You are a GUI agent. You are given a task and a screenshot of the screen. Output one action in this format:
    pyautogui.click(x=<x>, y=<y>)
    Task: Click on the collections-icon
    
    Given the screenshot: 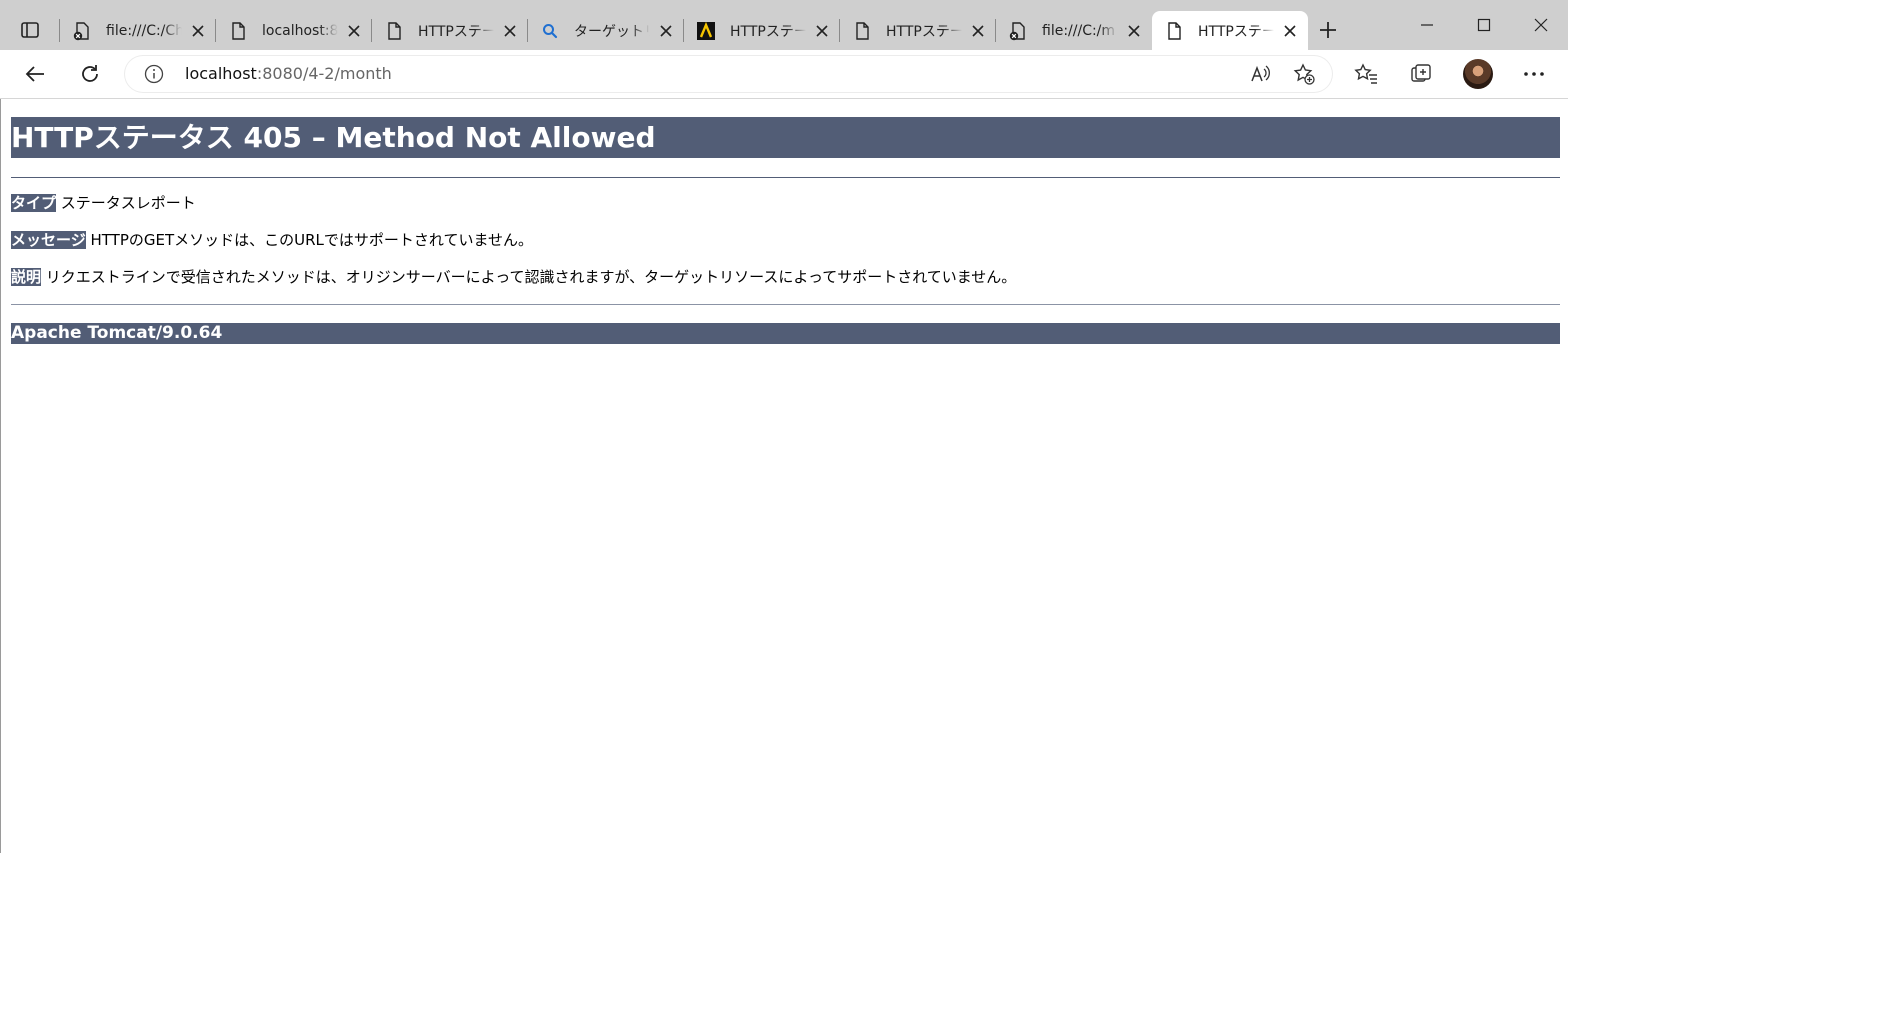 What is the action you would take?
    pyautogui.click(x=1421, y=74)
    